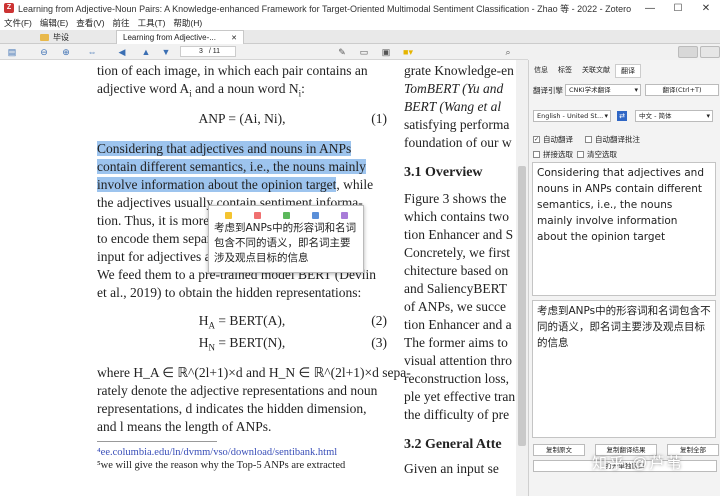 Image resolution: width=720 pixels, height=496 pixels. What do you see at coordinates (44, 52) in the screenshot?
I see `zoom-out-icon: ⊖` at bounding box center [44, 52].